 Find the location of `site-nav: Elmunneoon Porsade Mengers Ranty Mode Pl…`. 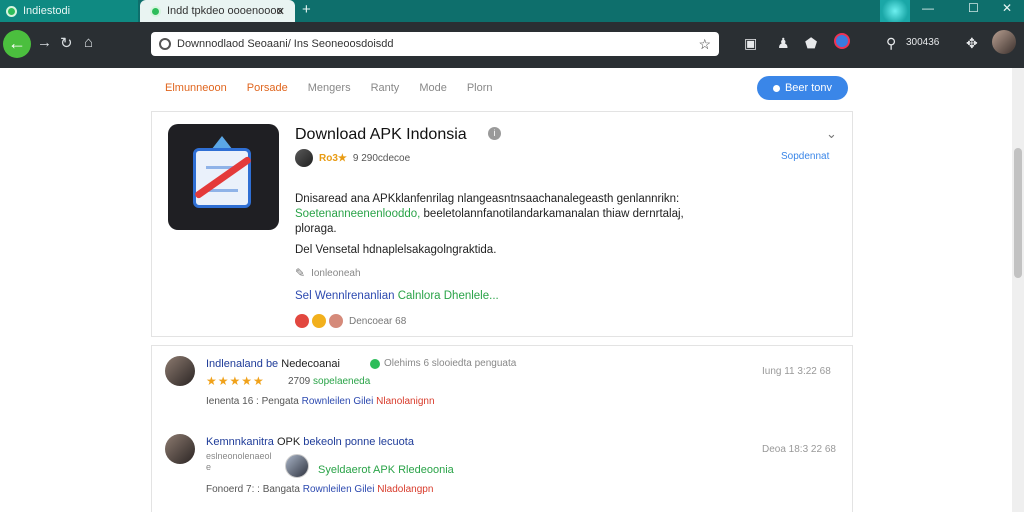

site-nav: Elmunneoon Porsade Mengers Ranty Mode Pl… is located at coordinates (339, 88).